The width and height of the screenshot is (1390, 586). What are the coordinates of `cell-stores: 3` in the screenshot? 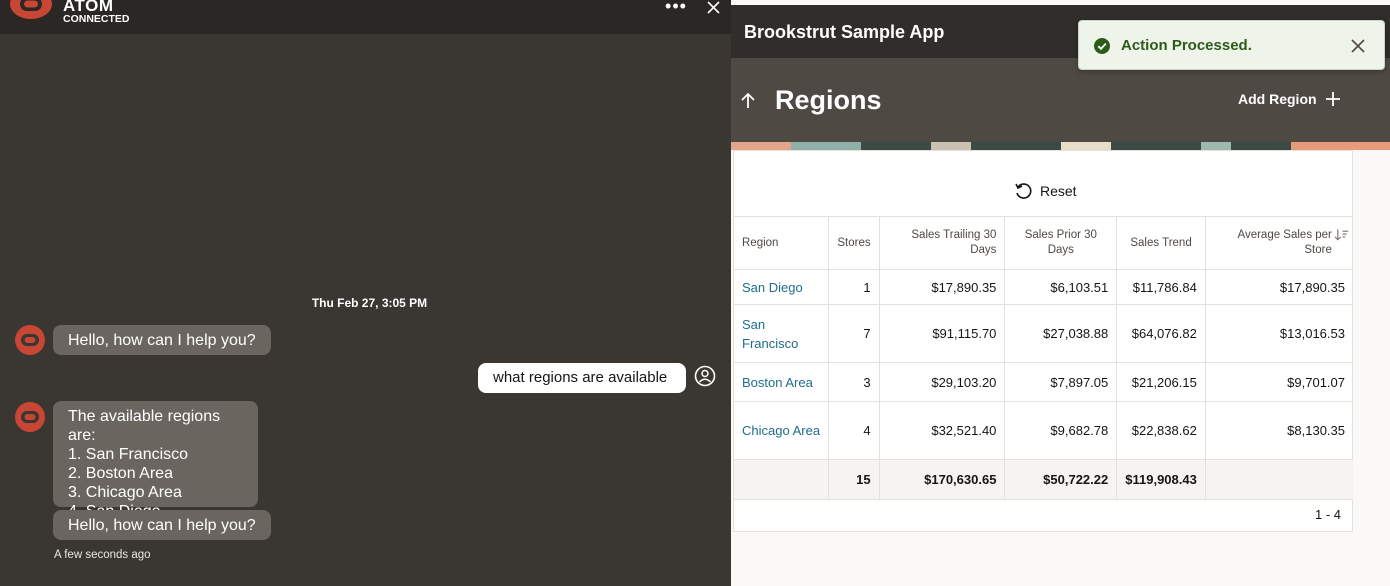 It's located at (854, 382).